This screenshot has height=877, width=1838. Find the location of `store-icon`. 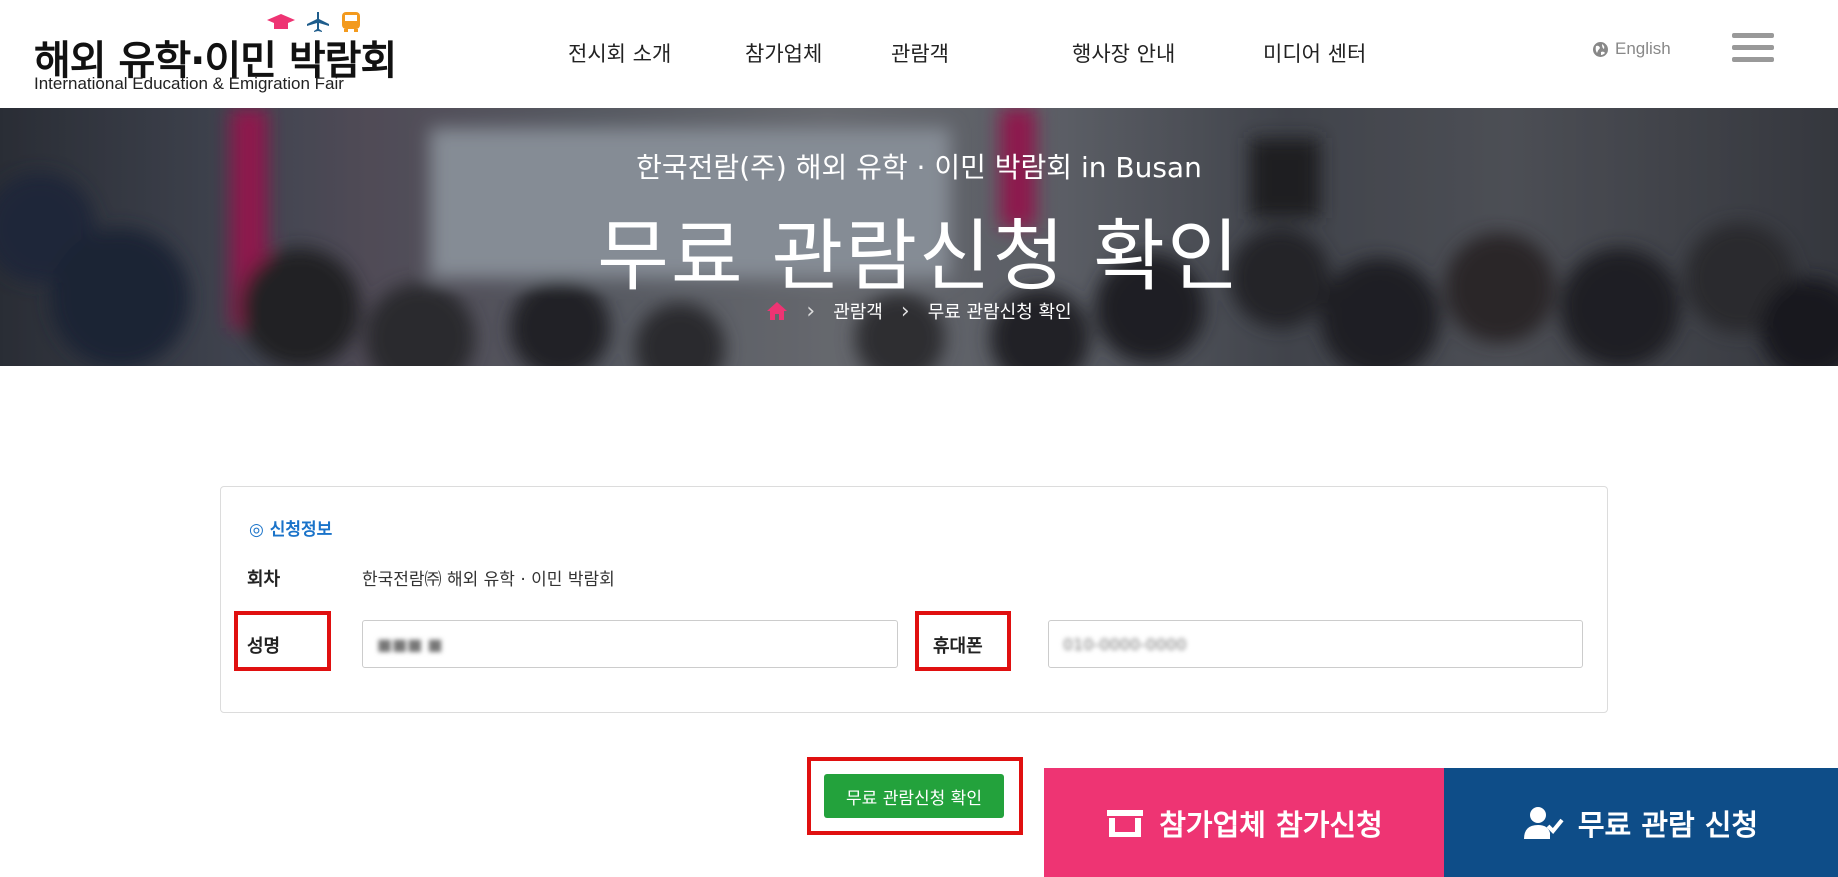

store-icon is located at coordinates (1125, 823).